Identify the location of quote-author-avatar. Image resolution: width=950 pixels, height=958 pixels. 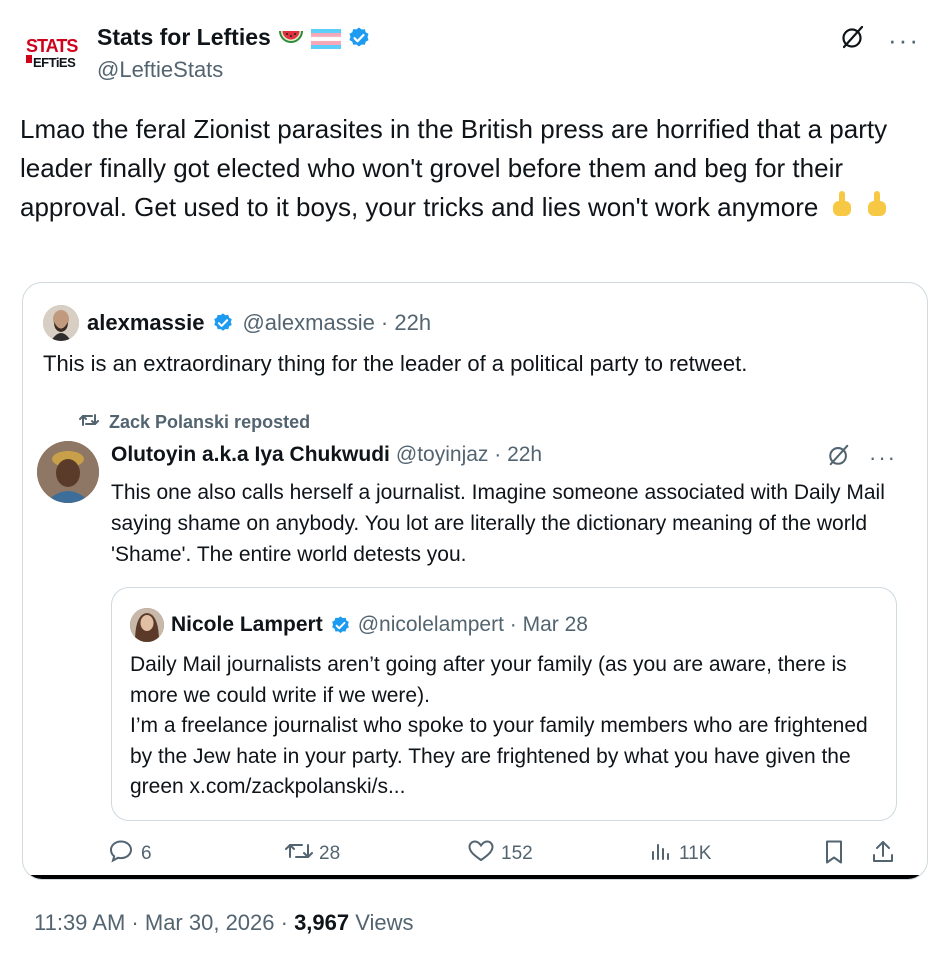
(61, 323).